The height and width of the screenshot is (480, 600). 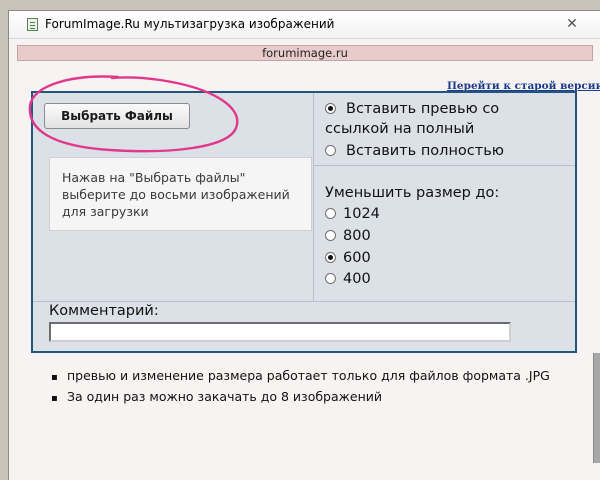 What do you see at coordinates (596, 408) in the screenshot?
I see `scrollbar` at bounding box center [596, 408].